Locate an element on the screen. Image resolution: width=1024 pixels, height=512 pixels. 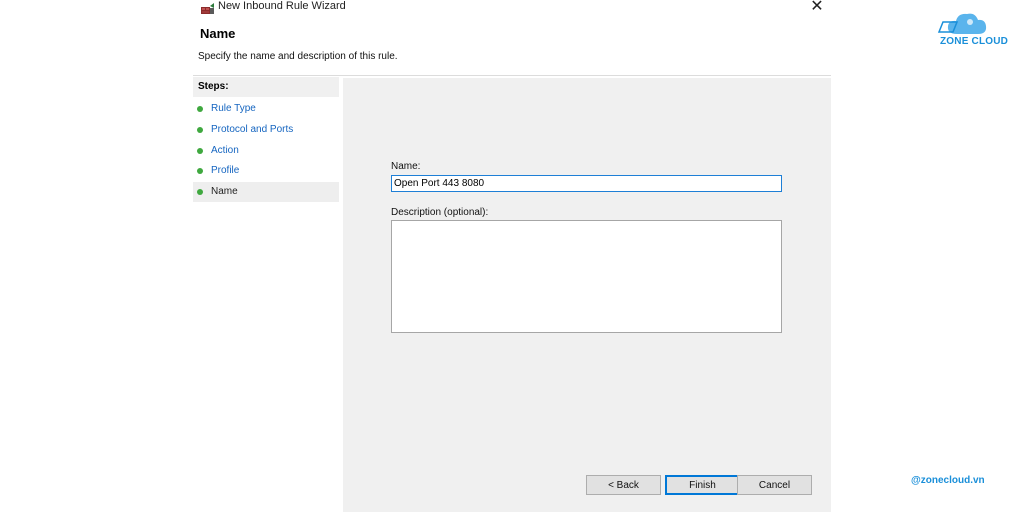
step-protocol-and-ports: Protocol and Ports is located at coordinates (266, 130).